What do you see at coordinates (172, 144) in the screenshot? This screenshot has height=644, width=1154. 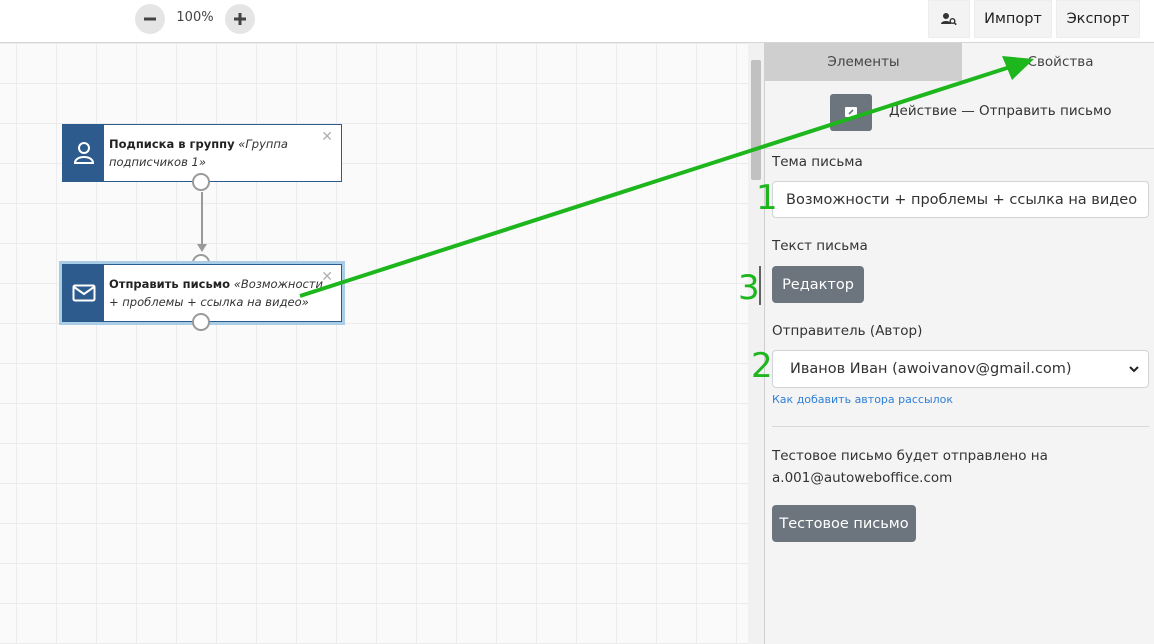 I see `node-title: Подписка в группу` at bounding box center [172, 144].